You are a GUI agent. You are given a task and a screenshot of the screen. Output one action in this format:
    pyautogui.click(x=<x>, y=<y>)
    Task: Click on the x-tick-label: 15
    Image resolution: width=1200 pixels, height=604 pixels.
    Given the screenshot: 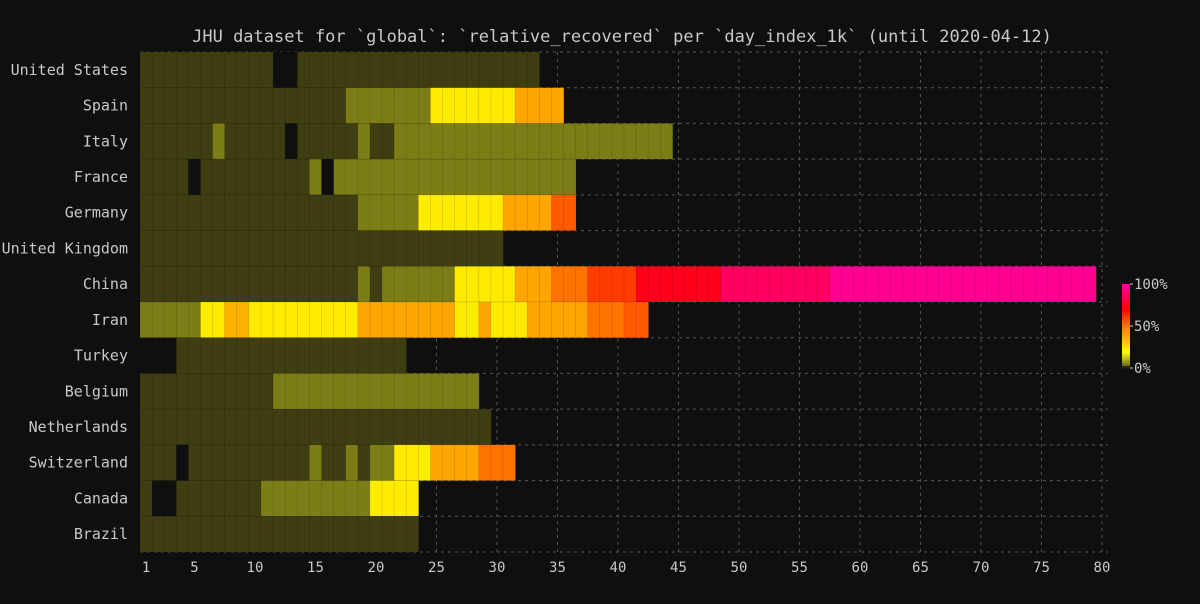 What is the action you would take?
    pyautogui.click(x=315, y=568)
    